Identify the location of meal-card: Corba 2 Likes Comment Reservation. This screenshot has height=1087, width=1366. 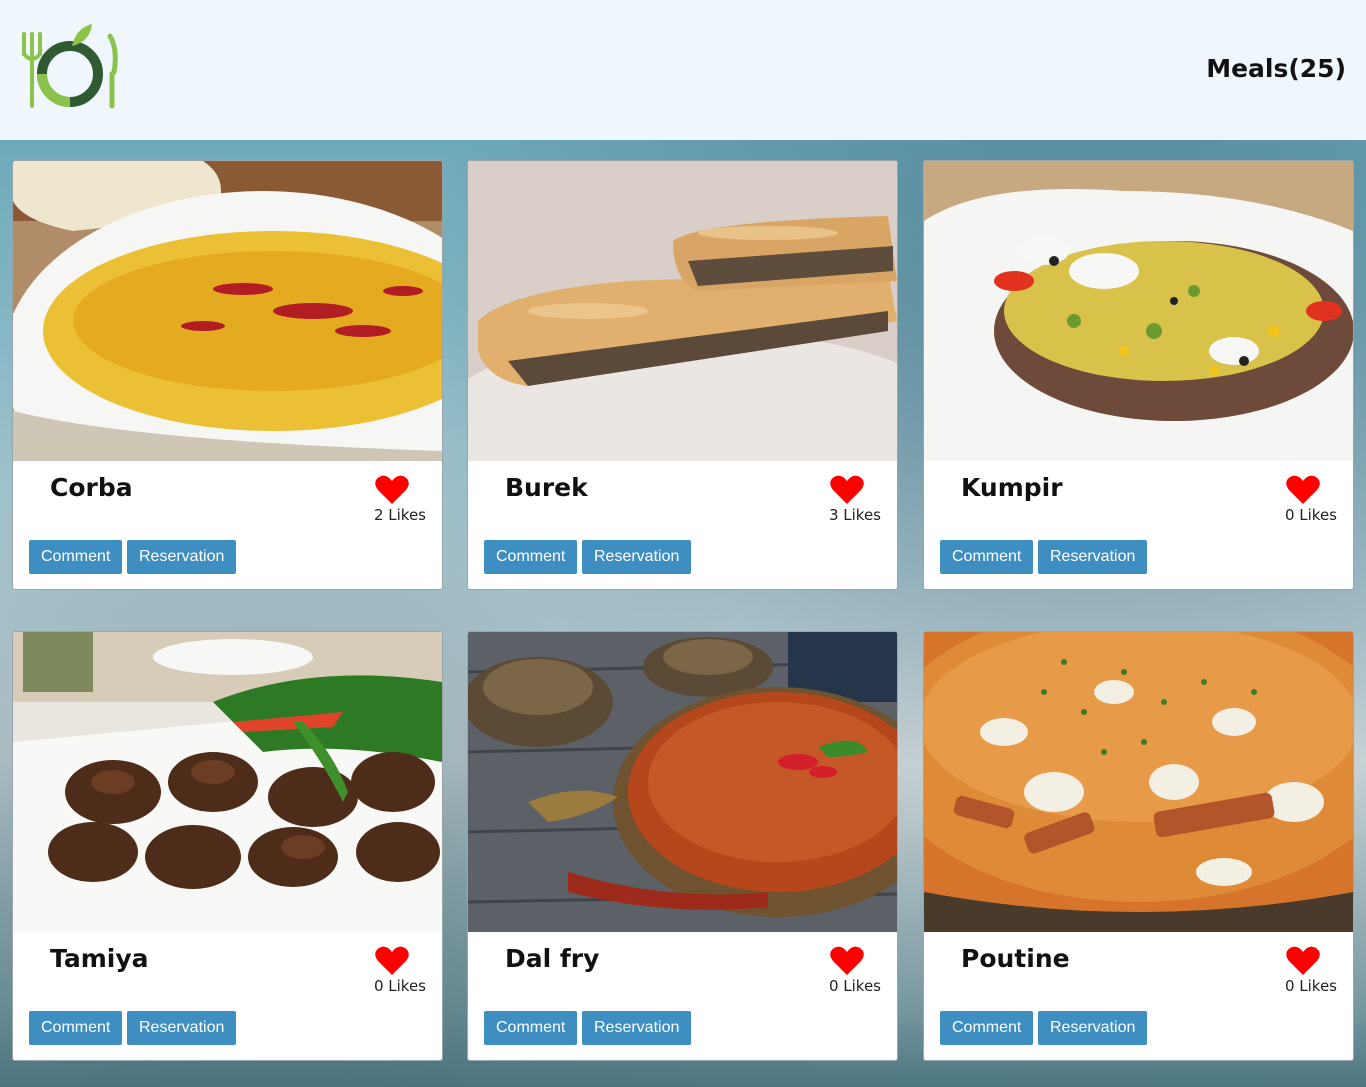
(227, 375).